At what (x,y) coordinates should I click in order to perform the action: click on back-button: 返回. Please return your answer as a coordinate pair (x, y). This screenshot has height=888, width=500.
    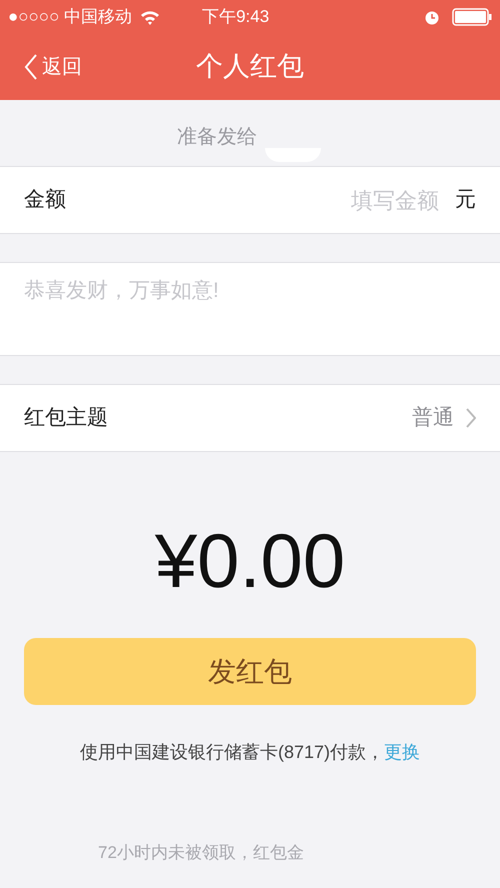
    Looking at the image, I should click on (41, 67).